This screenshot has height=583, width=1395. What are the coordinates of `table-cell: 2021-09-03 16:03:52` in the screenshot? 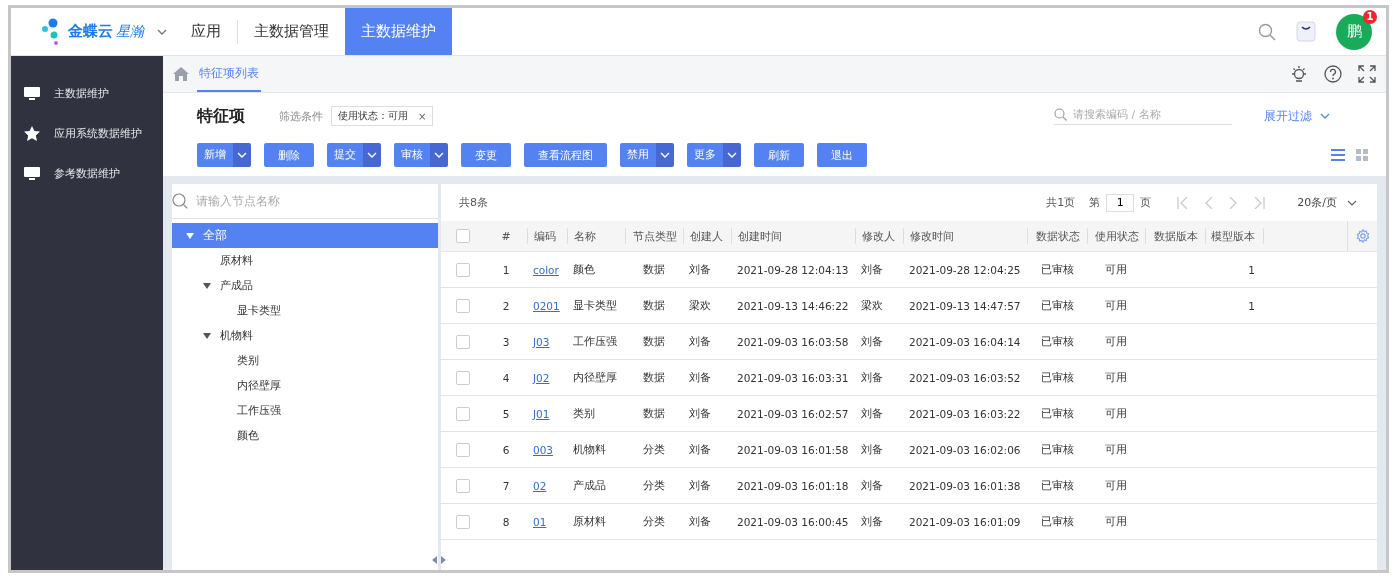 It's located at (965, 377).